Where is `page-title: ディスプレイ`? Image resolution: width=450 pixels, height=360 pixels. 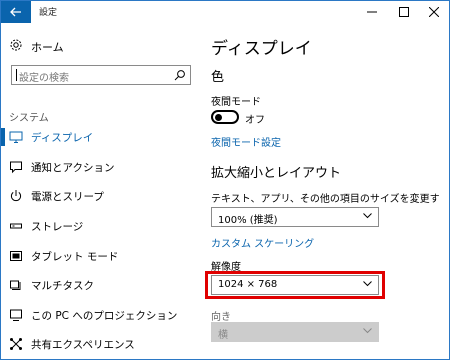
page-title: ディスプレイ is located at coordinates (261, 49).